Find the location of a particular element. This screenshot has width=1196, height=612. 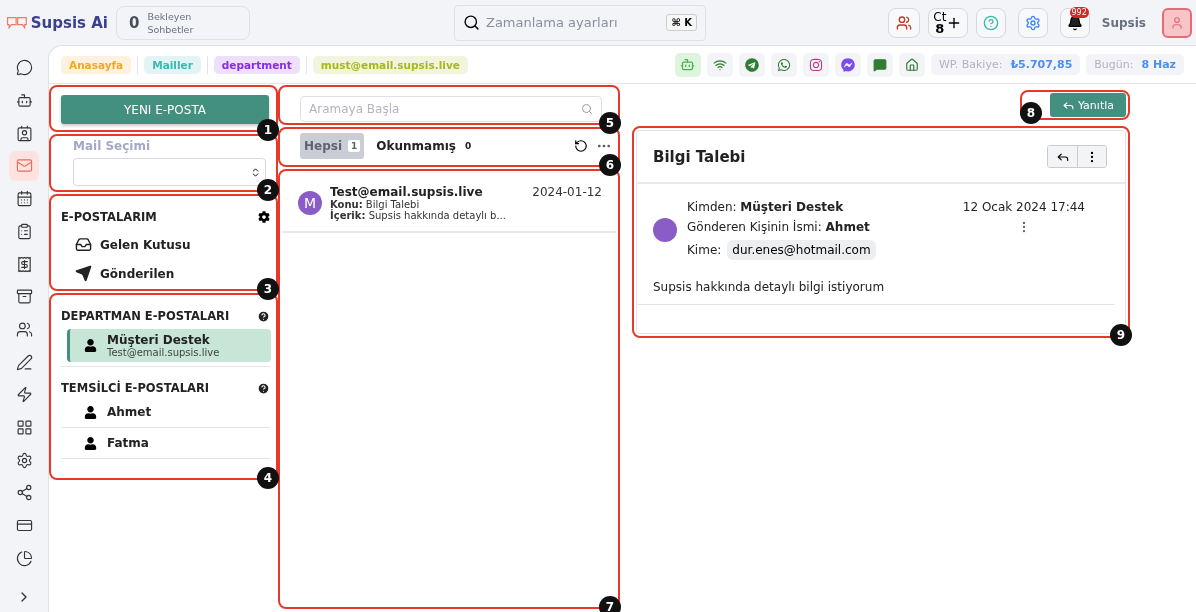

annotation-marker: 5 is located at coordinates (610, 123).